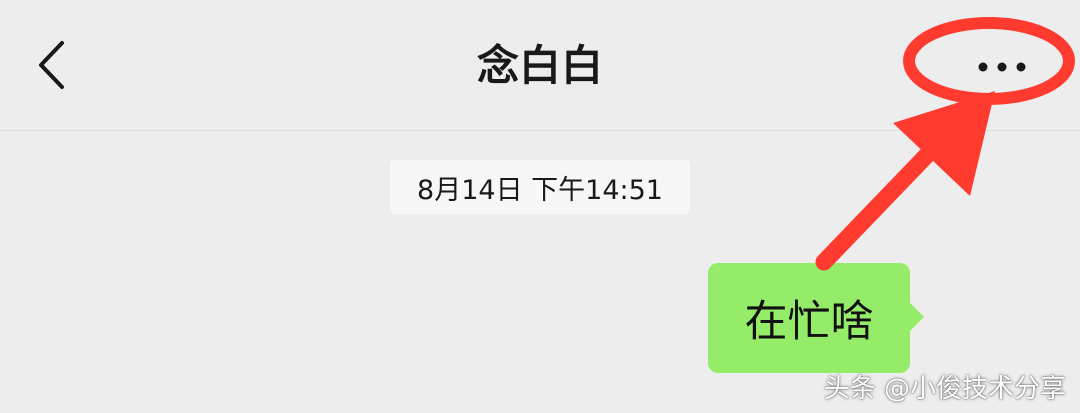 Image resolution: width=1080 pixels, height=413 pixels. I want to click on ellipsis-icon, so click(1002, 67).